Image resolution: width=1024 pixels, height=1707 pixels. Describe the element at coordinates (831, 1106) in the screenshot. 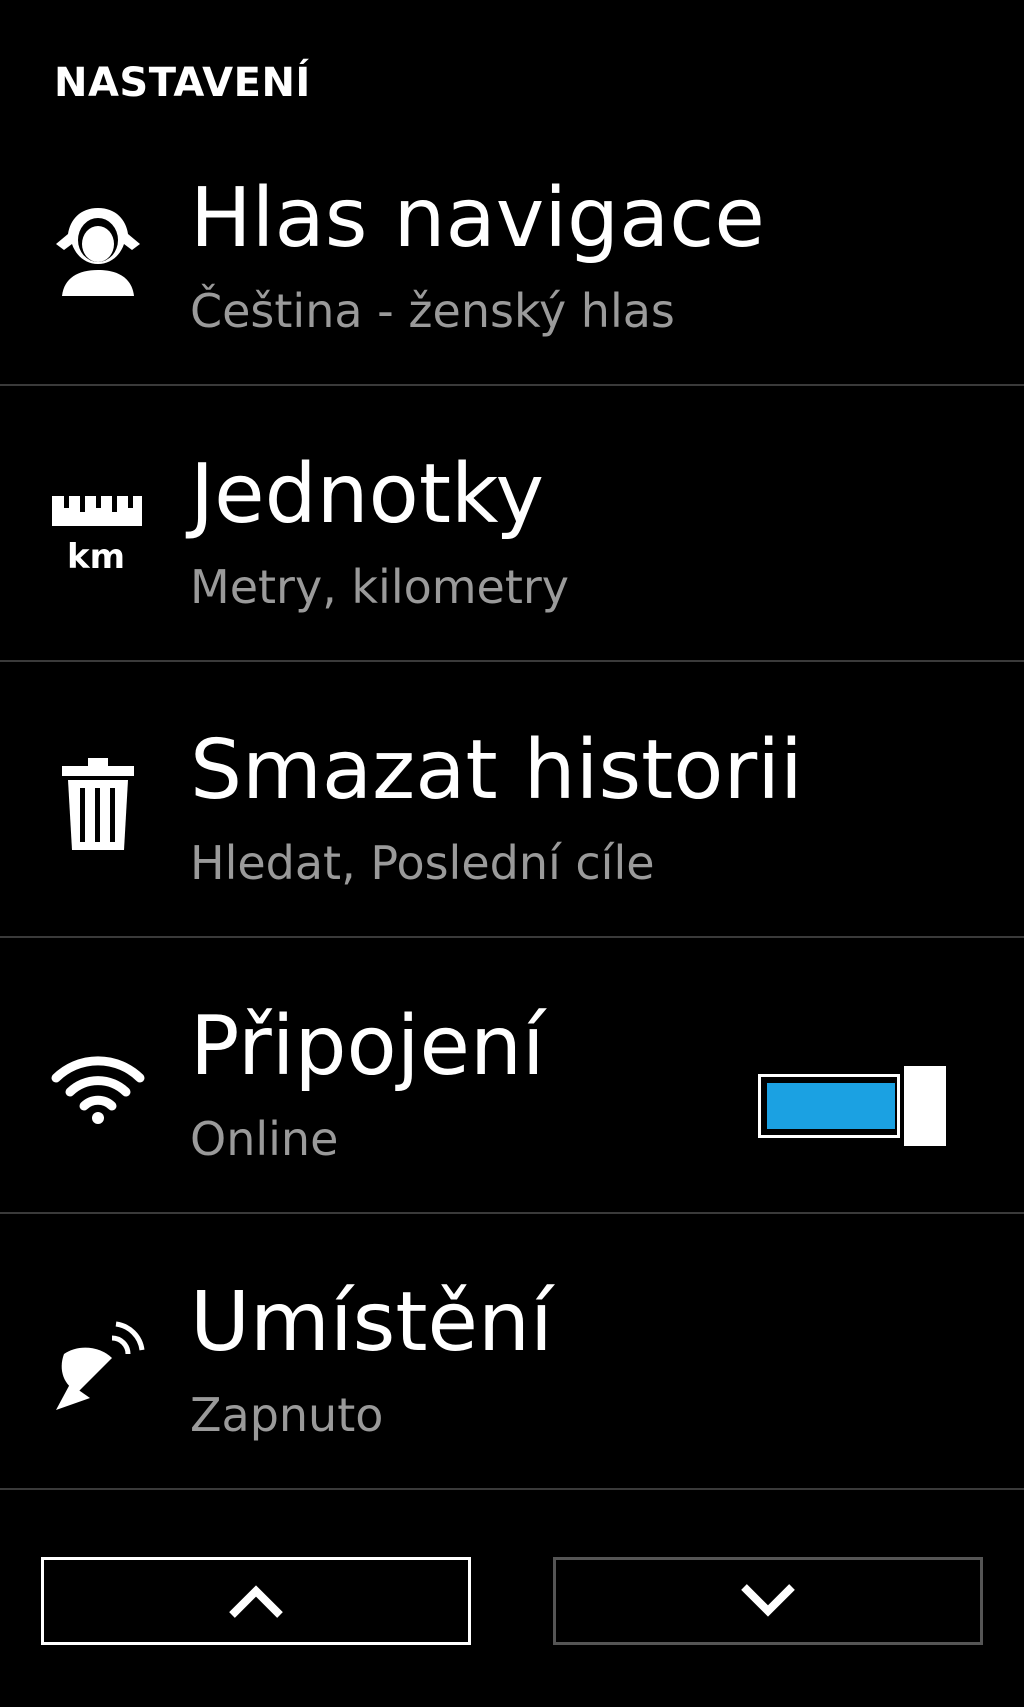

I see `toggle-fill` at that location.